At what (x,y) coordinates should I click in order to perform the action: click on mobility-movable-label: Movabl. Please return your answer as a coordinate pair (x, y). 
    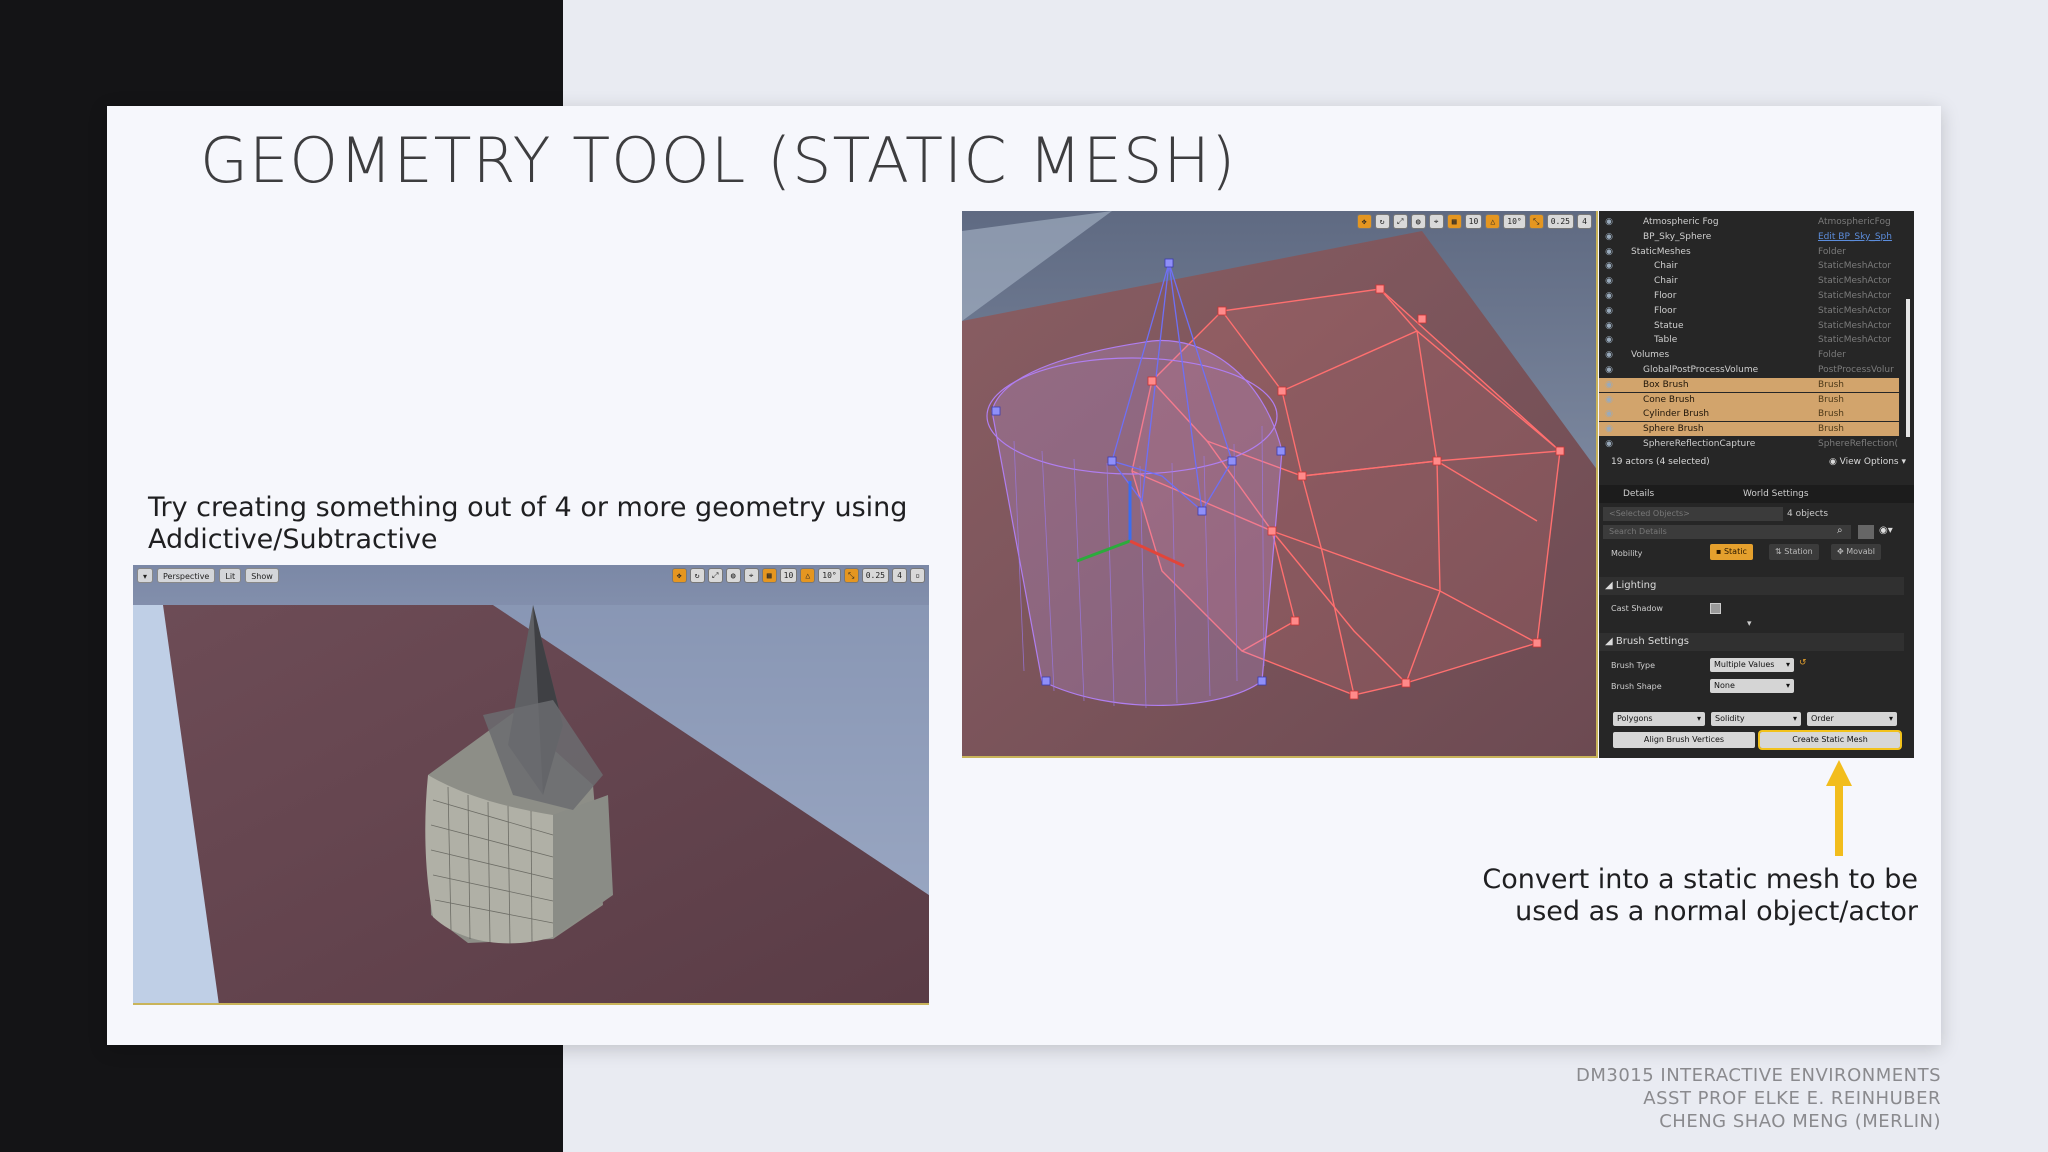
    Looking at the image, I should click on (1860, 551).